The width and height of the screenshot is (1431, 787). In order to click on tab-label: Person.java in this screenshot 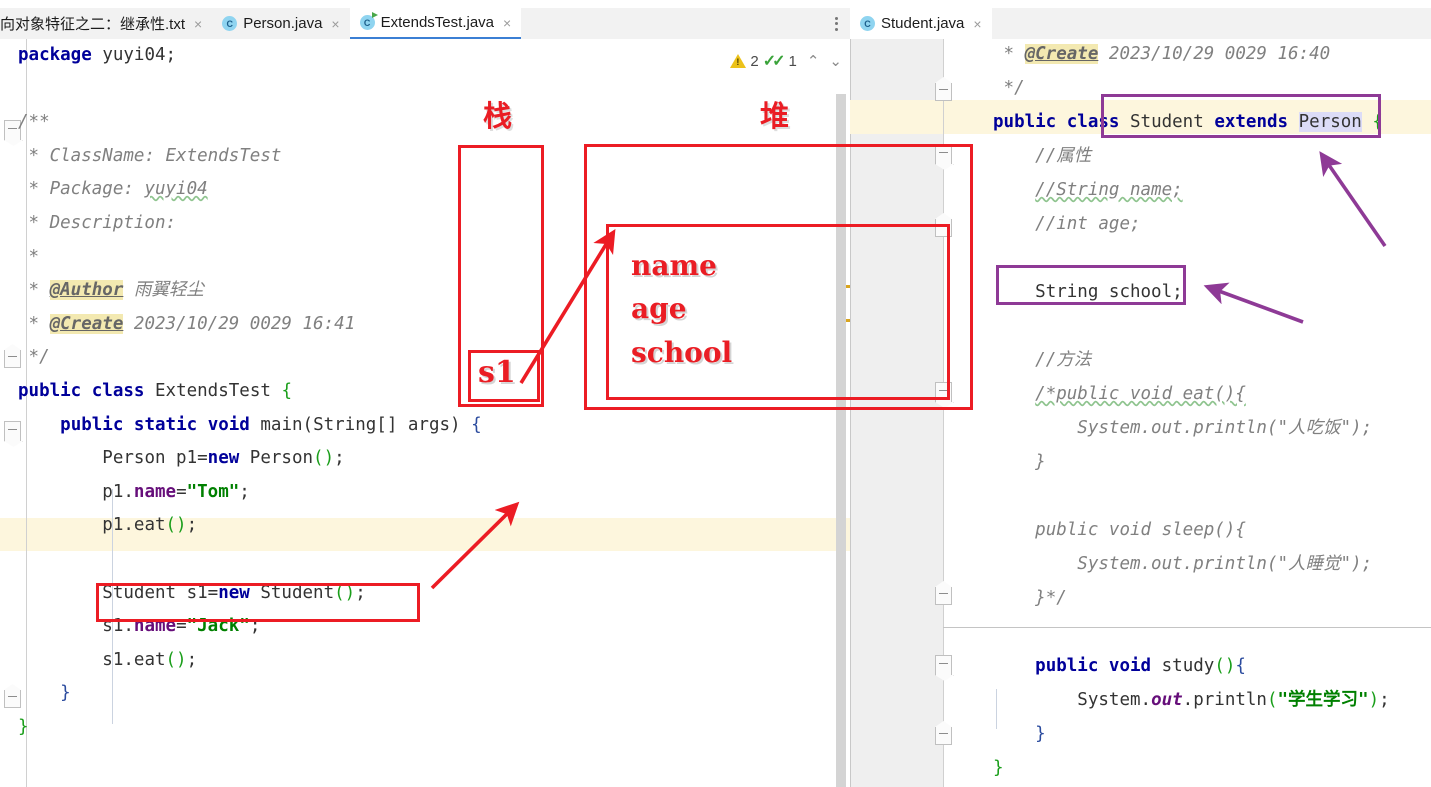, I will do `click(283, 23)`.